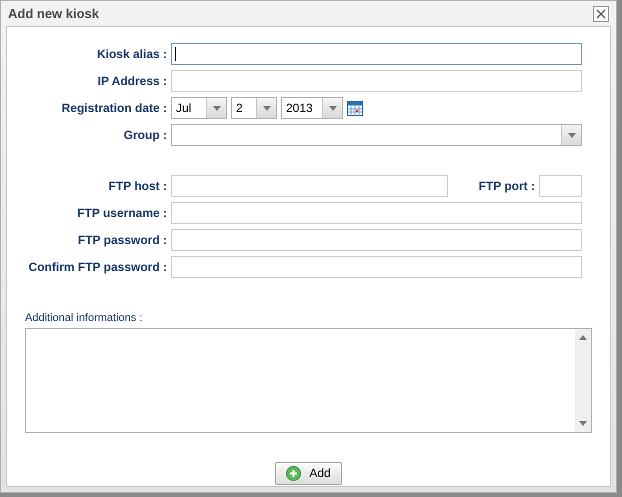  What do you see at coordinates (132, 54) in the screenshot?
I see `field-label: Kiosk alias :` at bounding box center [132, 54].